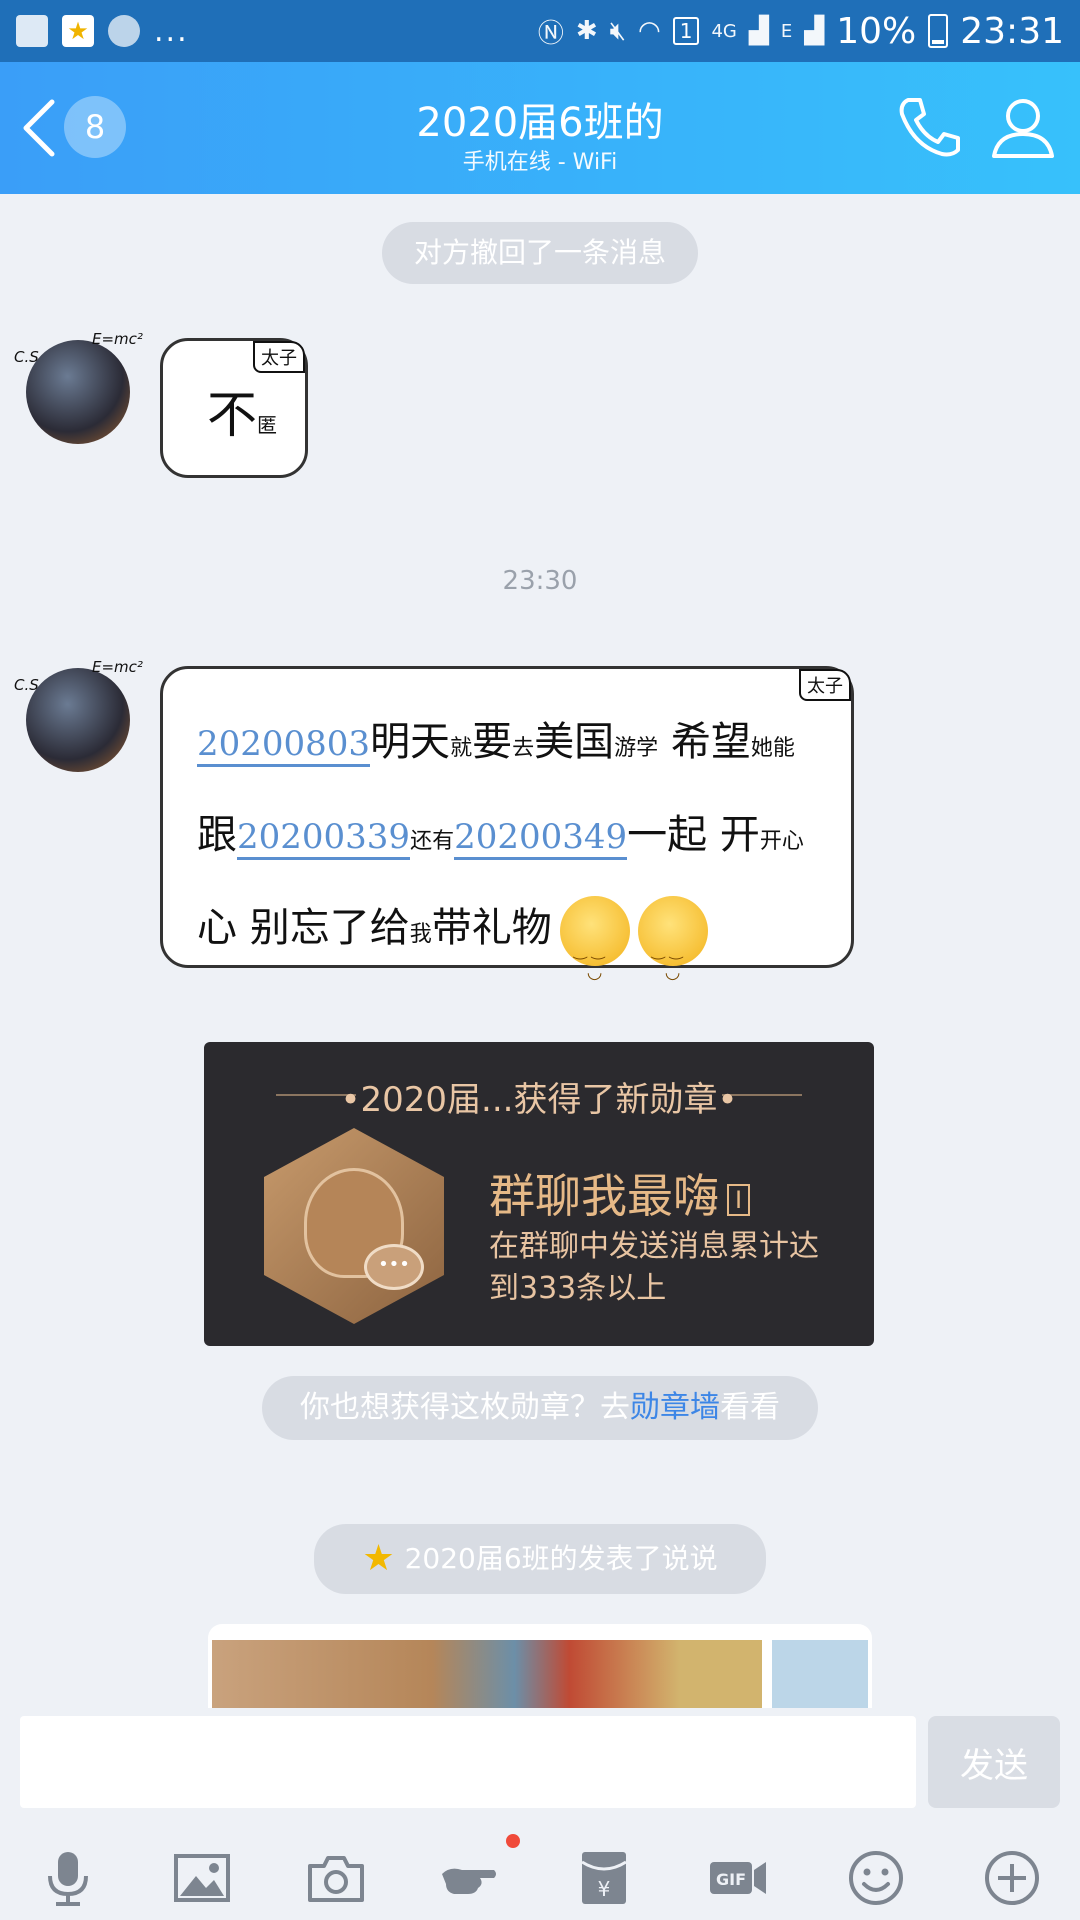 The image size is (1080, 1920). Describe the element at coordinates (202, 1878) in the screenshot. I see `image-icon` at that location.